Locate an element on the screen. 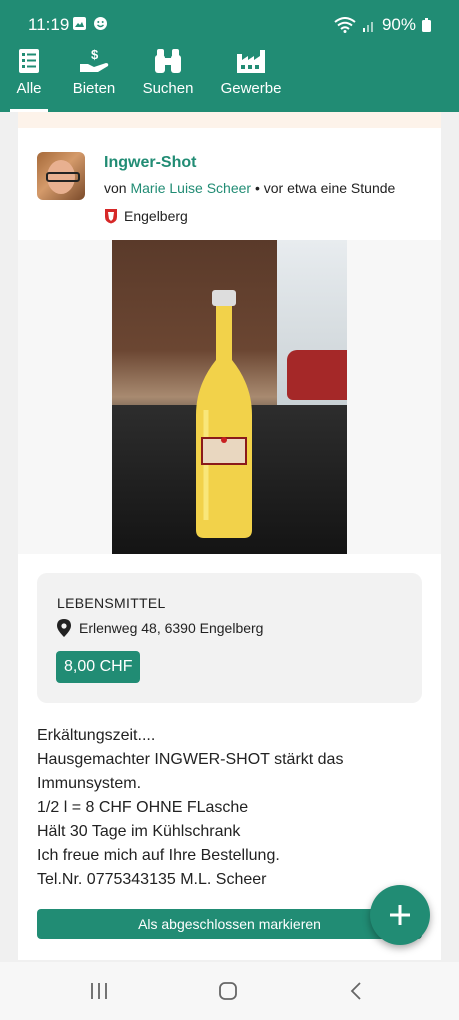 The image size is (459, 1020). recents-icon is located at coordinates (99, 991).